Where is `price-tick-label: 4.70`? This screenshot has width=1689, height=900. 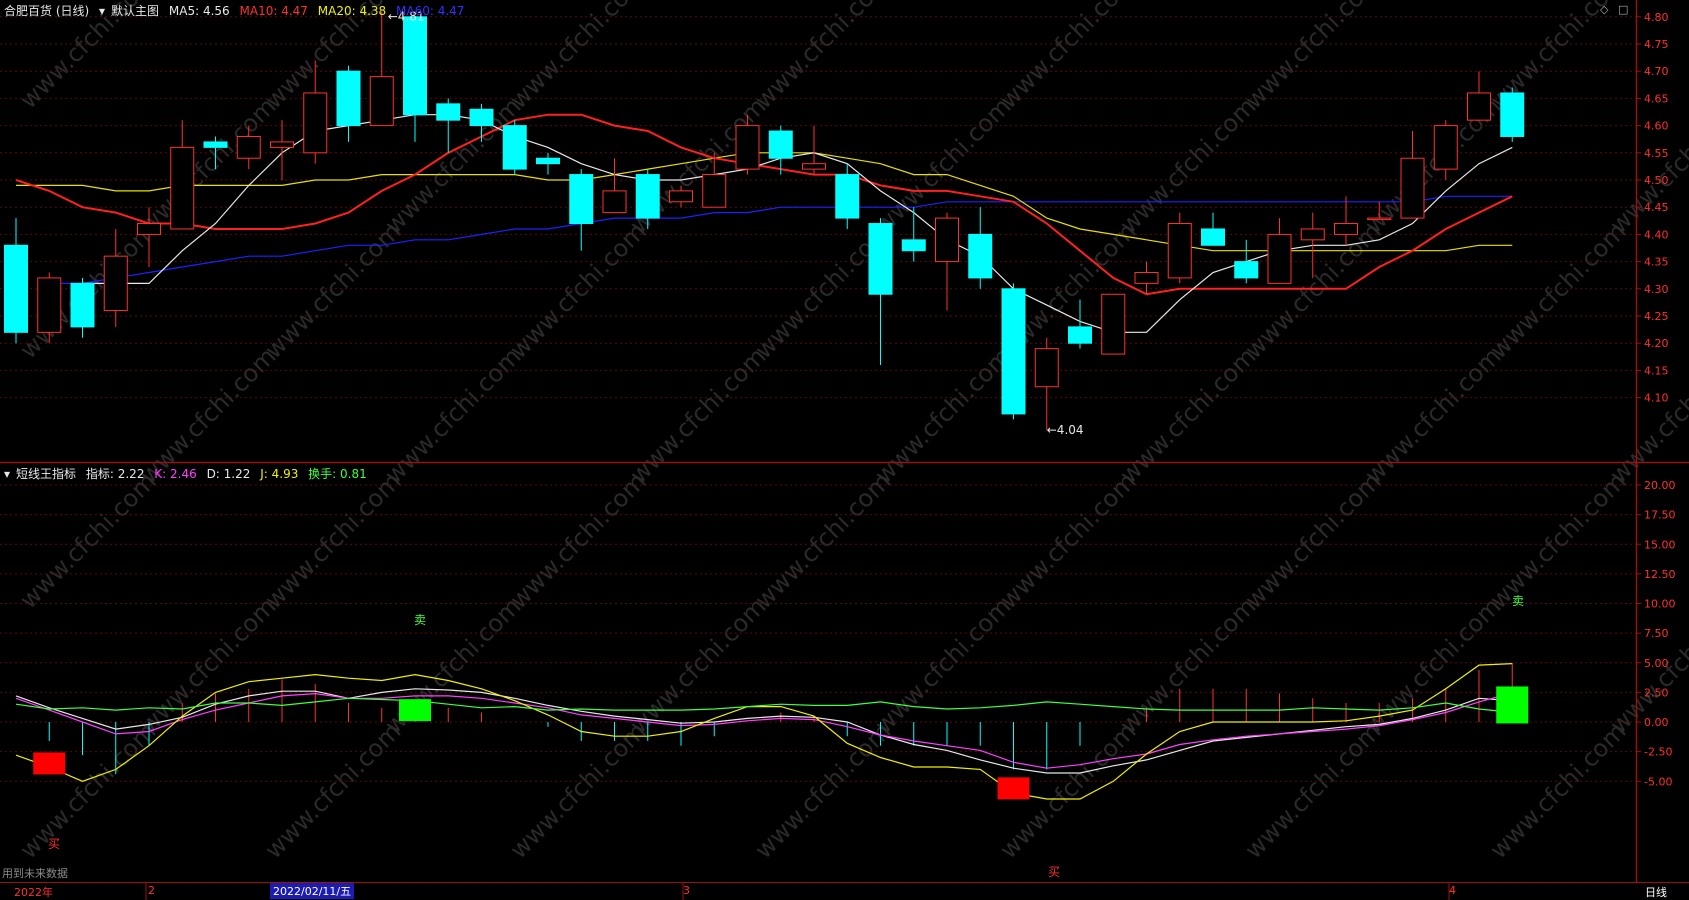
price-tick-label: 4.70 is located at coordinates (1656, 71).